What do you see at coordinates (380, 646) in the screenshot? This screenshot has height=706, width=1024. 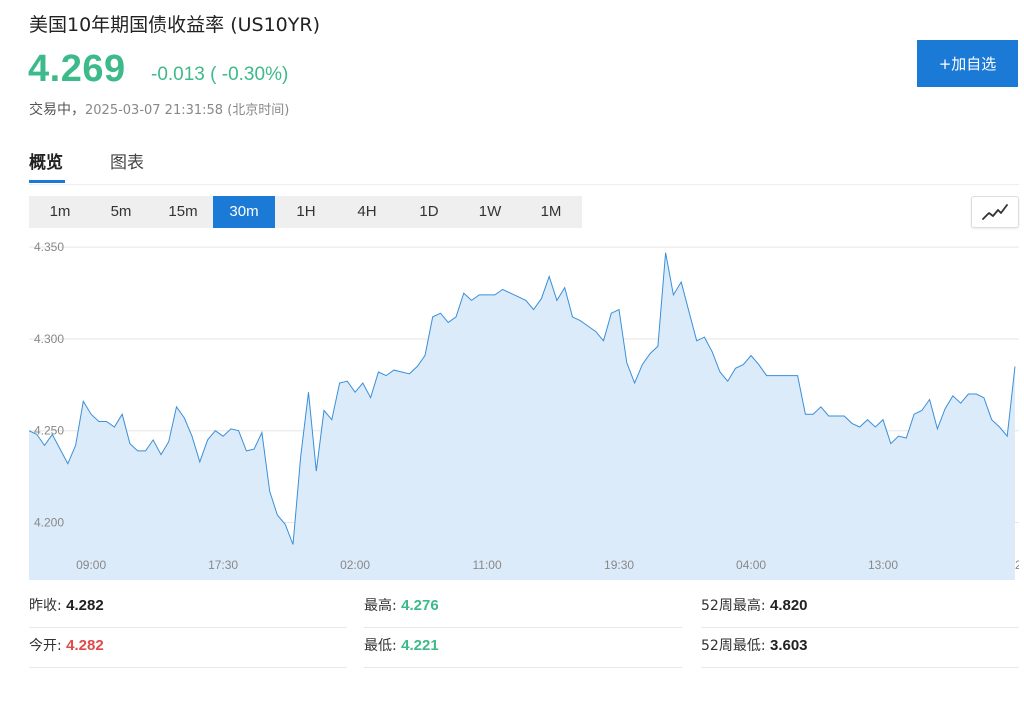 I see `stat-label: 最低:` at bounding box center [380, 646].